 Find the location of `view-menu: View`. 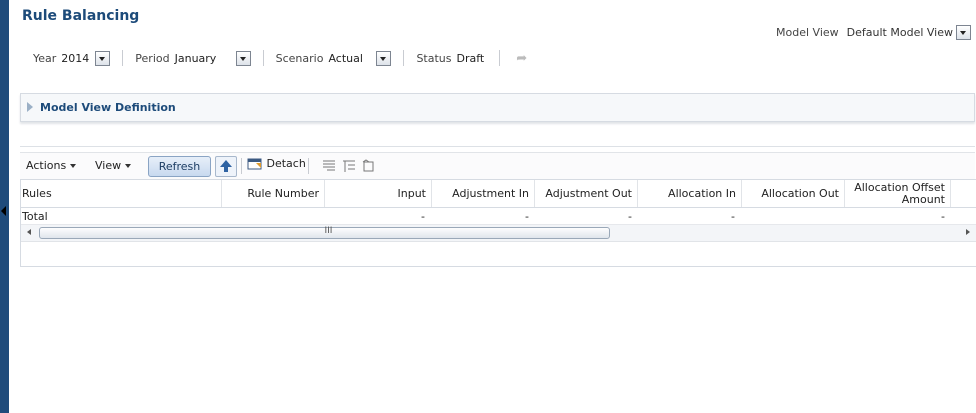

view-menu: View is located at coordinates (113, 165).